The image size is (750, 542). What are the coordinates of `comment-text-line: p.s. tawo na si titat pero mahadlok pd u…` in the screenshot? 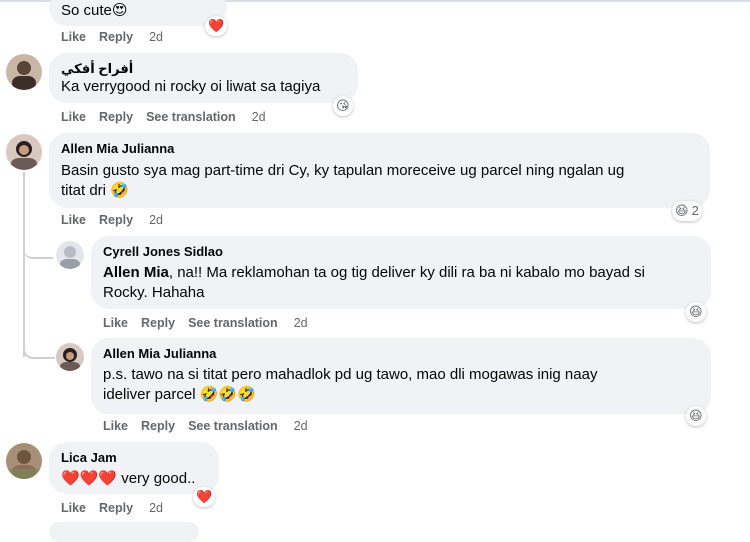 It's located at (350, 374).